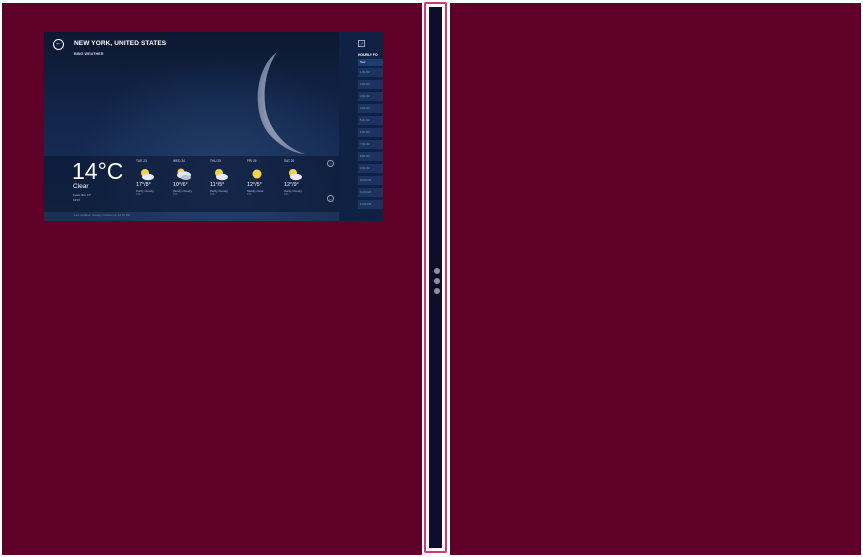 The height and width of the screenshot is (557, 863). Describe the element at coordinates (82, 195) in the screenshot. I see `current-detail: Feels like 14°` at that location.